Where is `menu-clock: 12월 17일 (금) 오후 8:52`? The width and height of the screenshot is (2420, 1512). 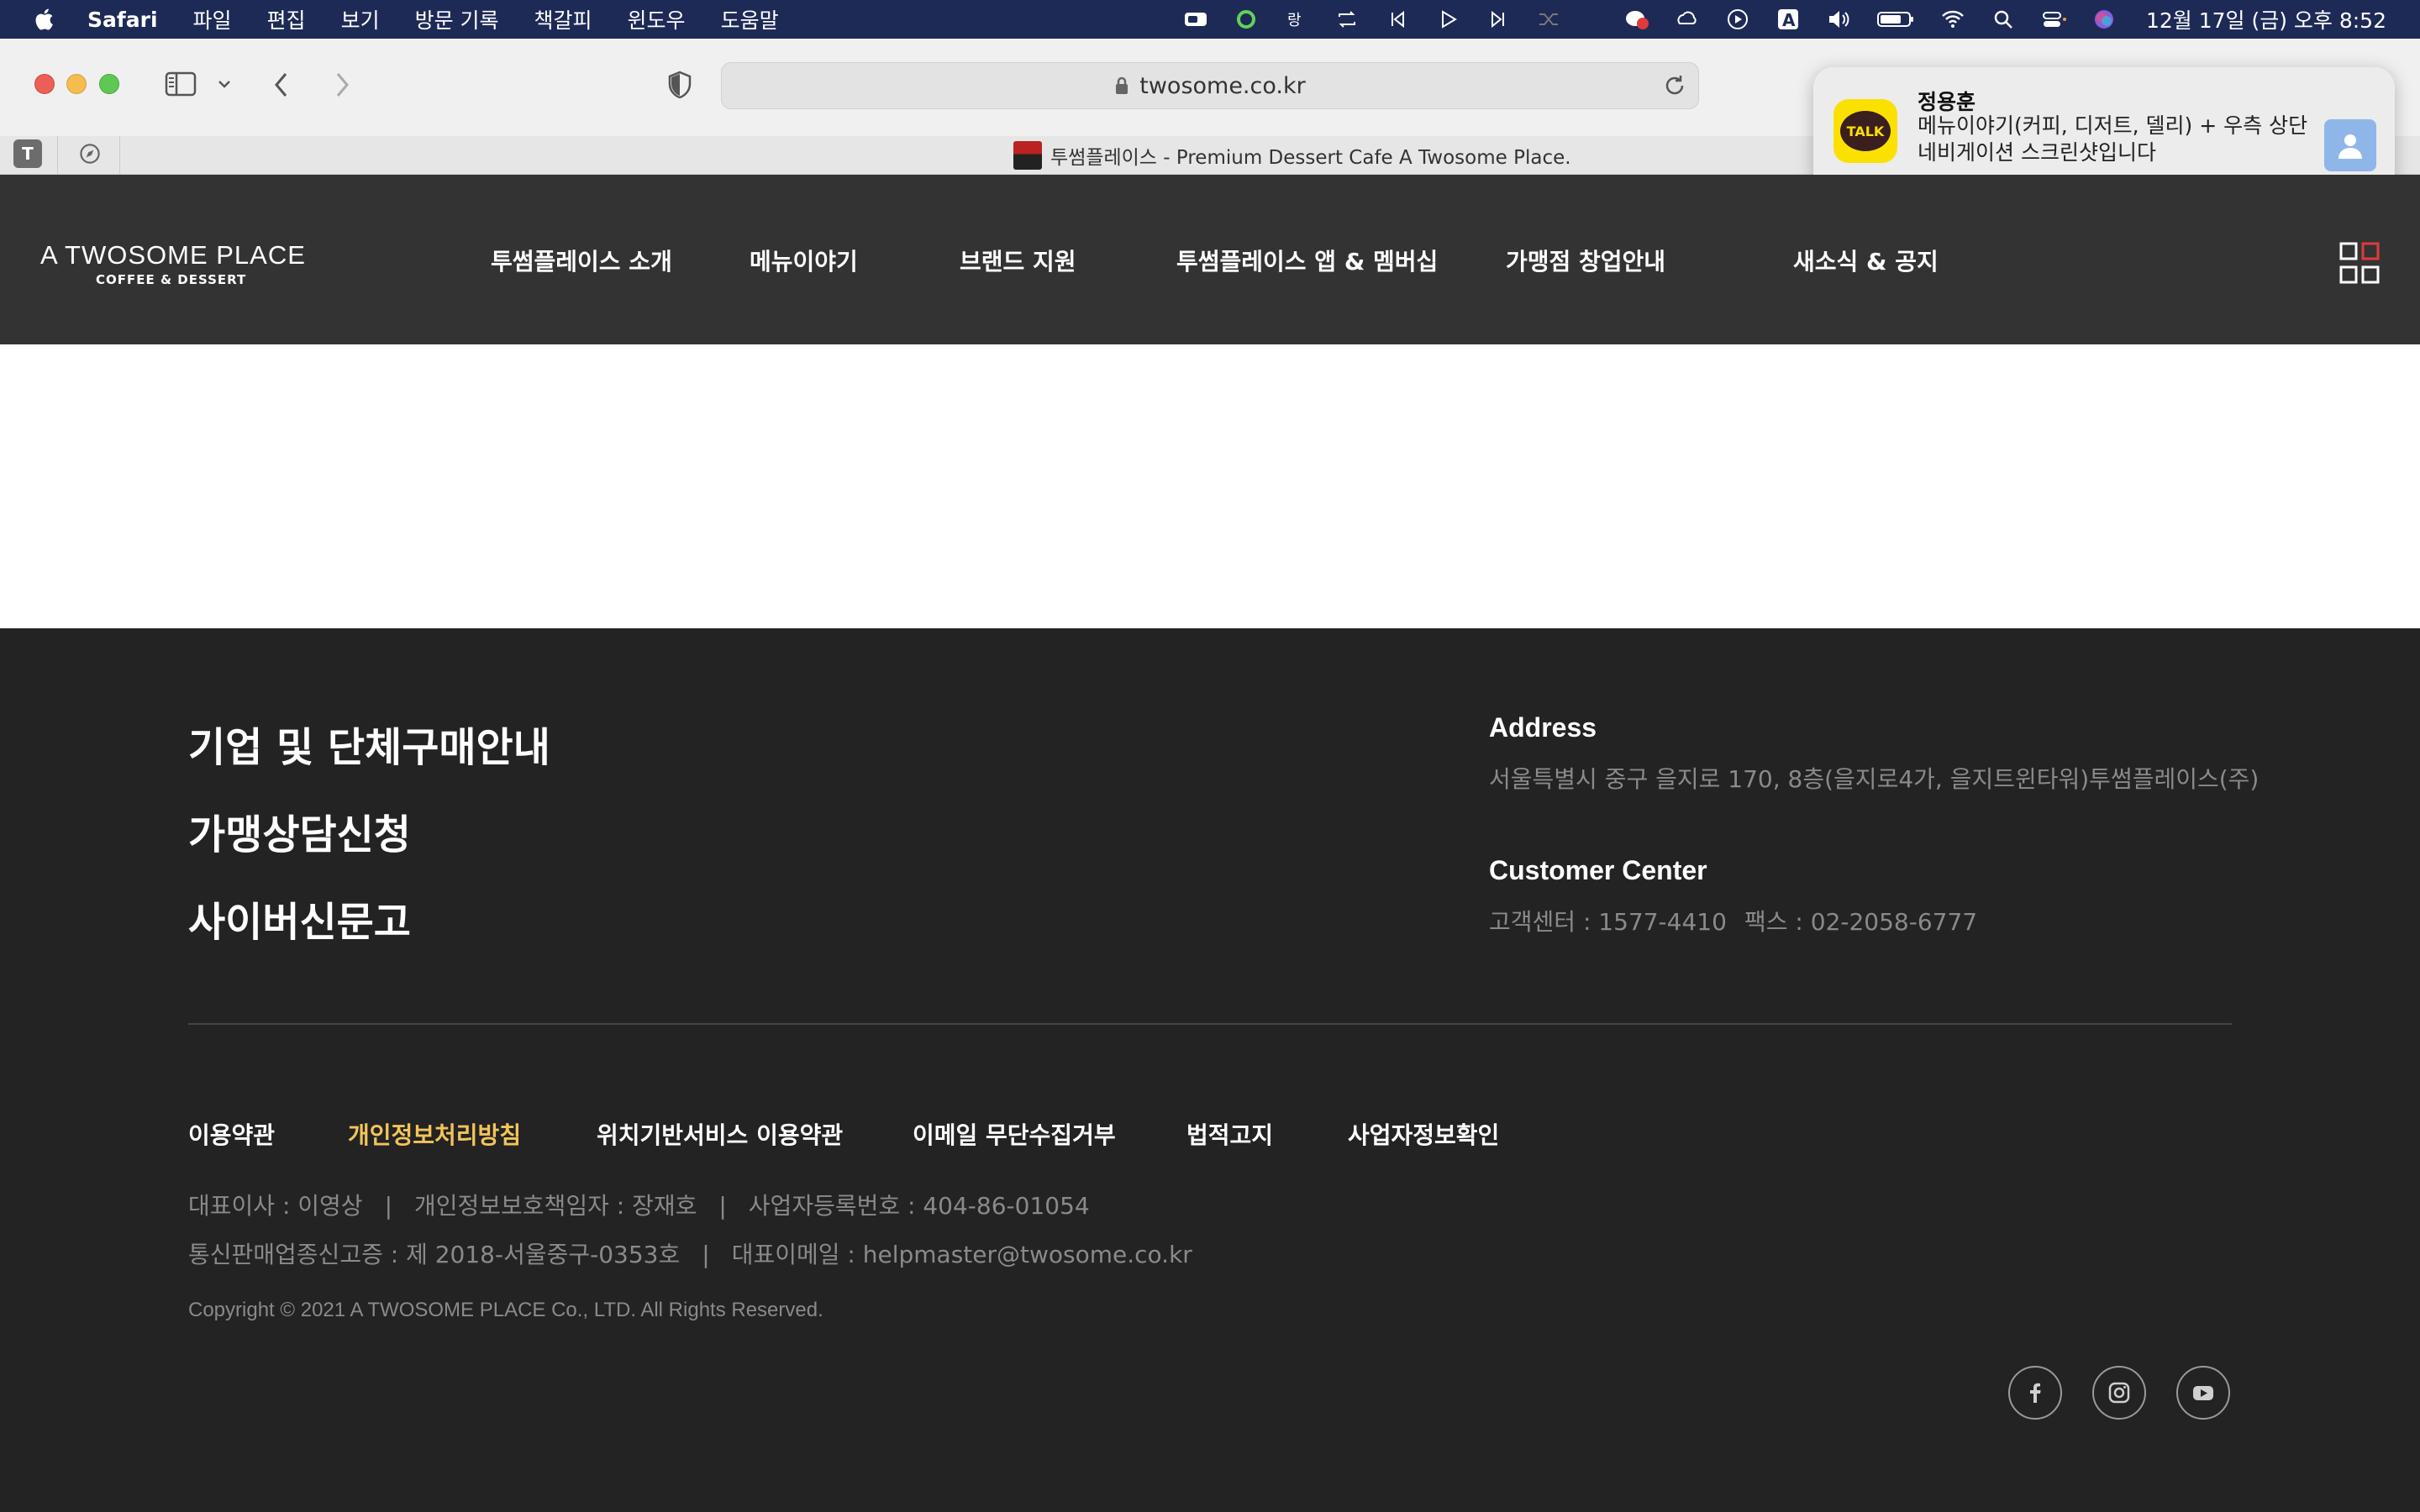 menu-clock: 12월 17일 (금) 오후 8:52 is located at coordinates (2266, 19).